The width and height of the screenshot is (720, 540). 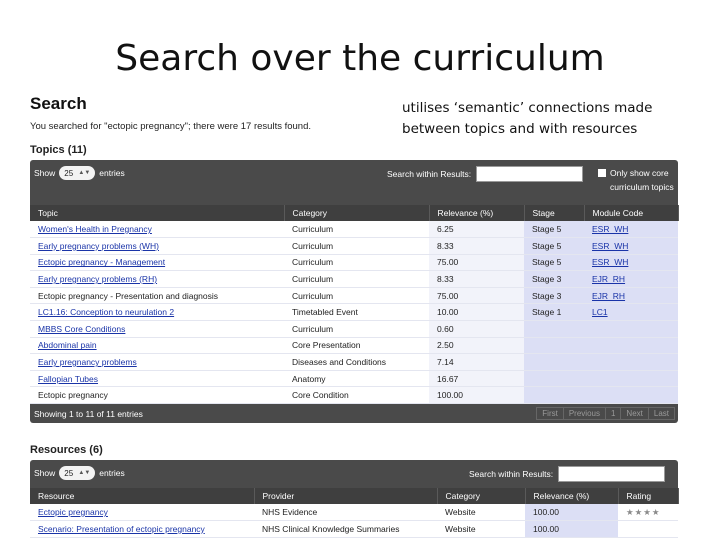 I want to click on column-header: Rating, so click(x=648, y=496).